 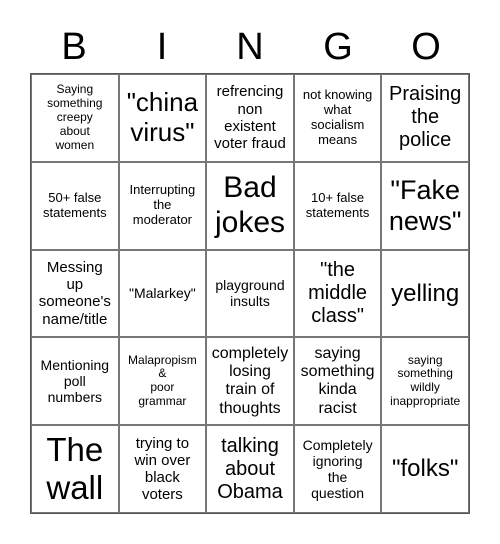 What do you see at coordinates (162, 47) in the screenshot?
I see `header-letter: I` at bounding box center [162, 47].